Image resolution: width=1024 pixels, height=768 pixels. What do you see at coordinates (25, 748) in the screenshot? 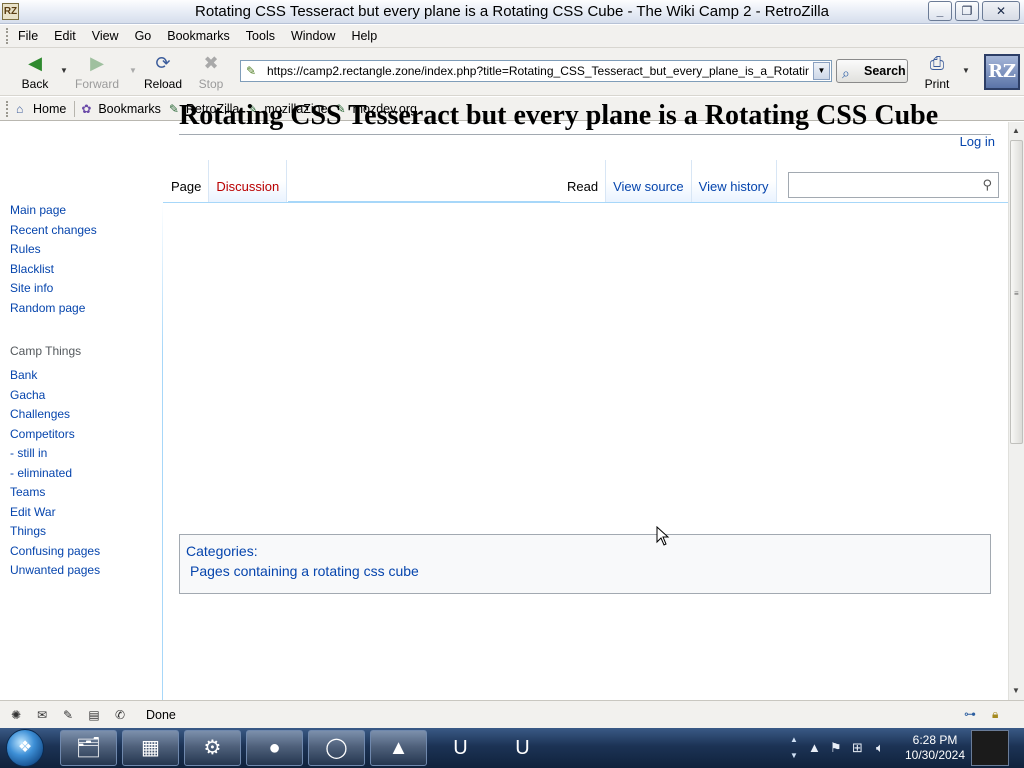
I see `start-button: ❖` at bounding box center [25, 748].